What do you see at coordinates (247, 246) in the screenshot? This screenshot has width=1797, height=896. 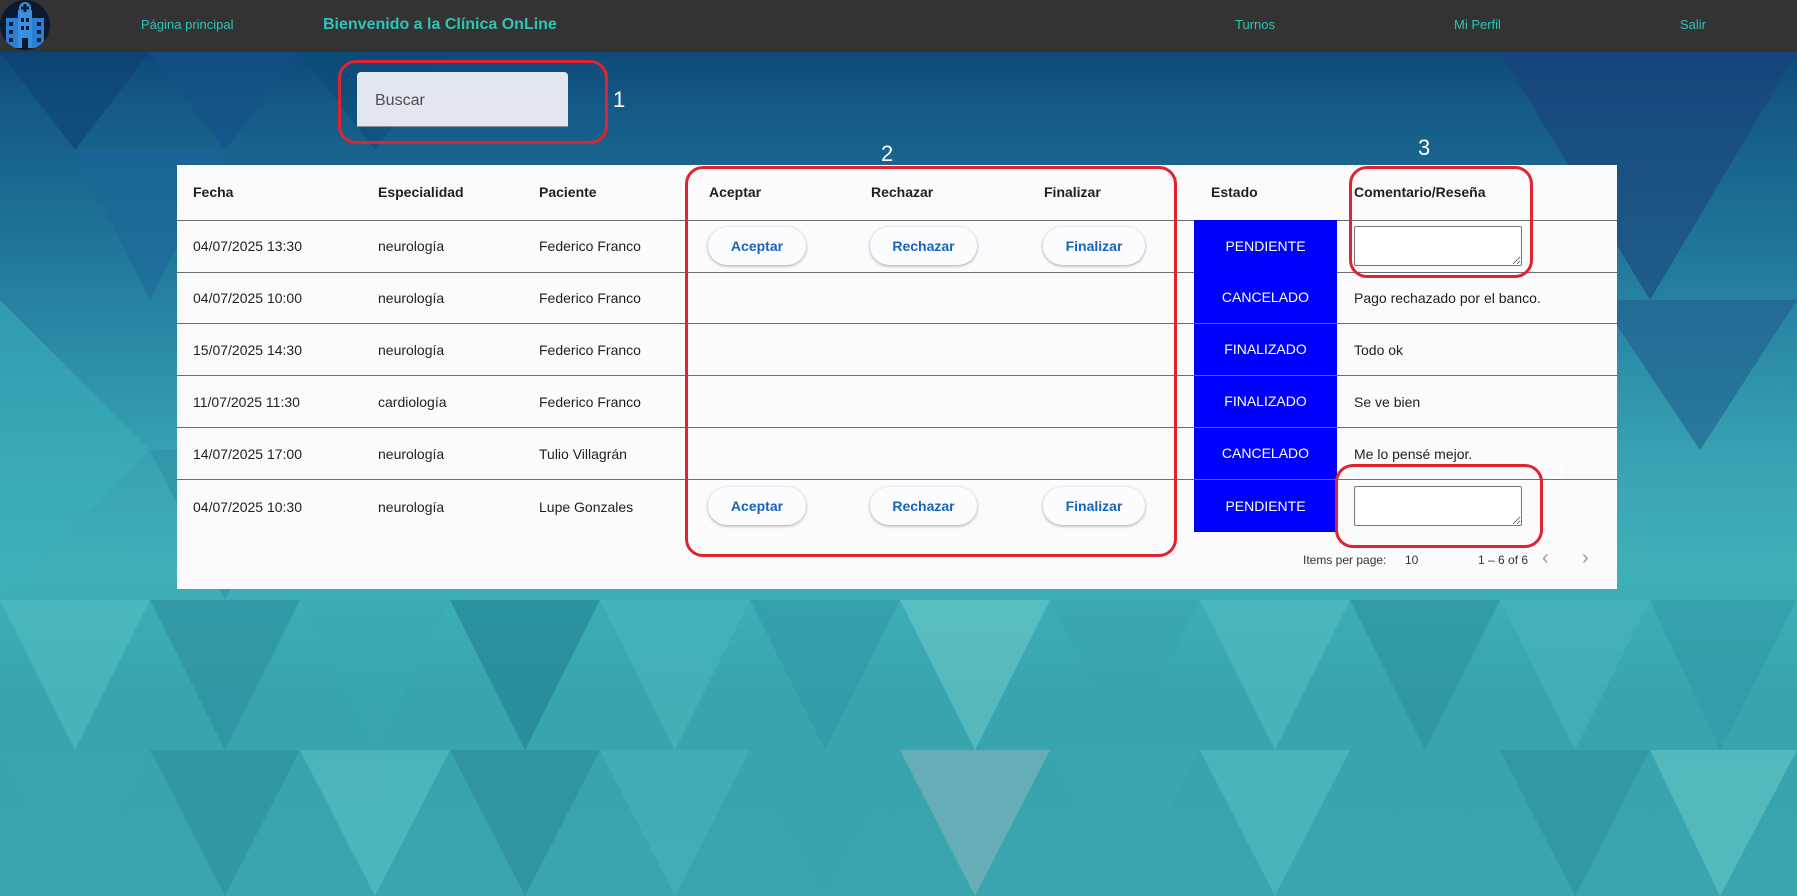 I see `cell-fecha: 04/07/2025 13:30` at bounding box center [247, 246].